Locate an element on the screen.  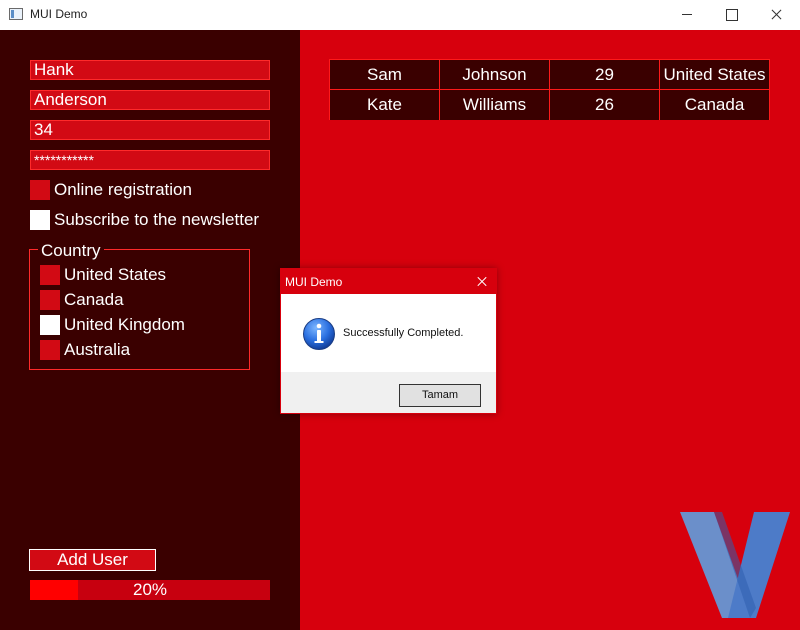
online-registration-box is located at coordinates (40, 190).